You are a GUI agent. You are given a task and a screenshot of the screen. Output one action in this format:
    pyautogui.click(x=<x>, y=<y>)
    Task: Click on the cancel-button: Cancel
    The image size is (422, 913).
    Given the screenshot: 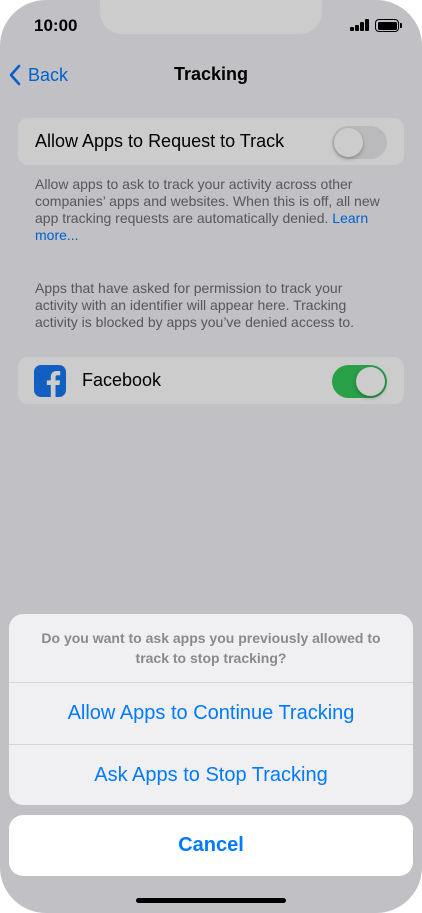 What is the action you would take?
    pyautogui.click(x=211, y=845)
    